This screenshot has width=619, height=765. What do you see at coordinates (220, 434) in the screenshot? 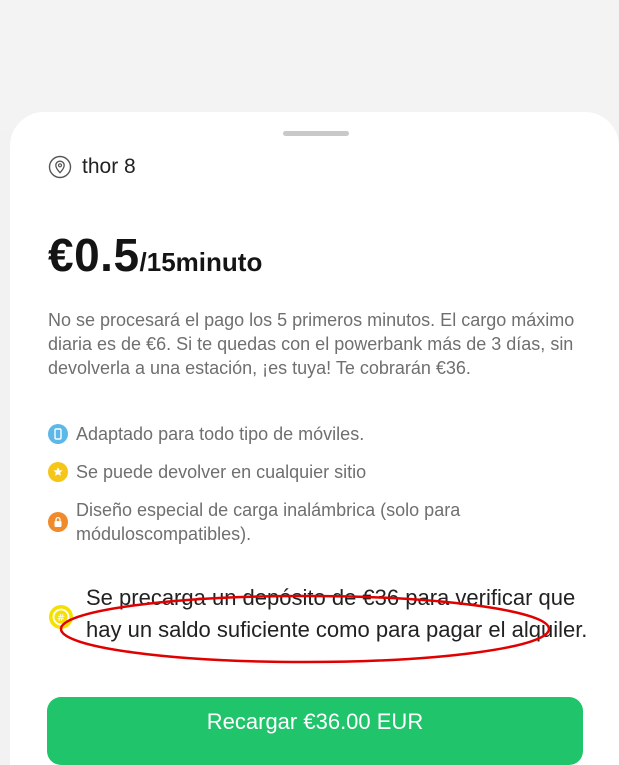
I see `feature-label: Adaptado para todo tipo de móviles.` at bounding box center [220, 434].